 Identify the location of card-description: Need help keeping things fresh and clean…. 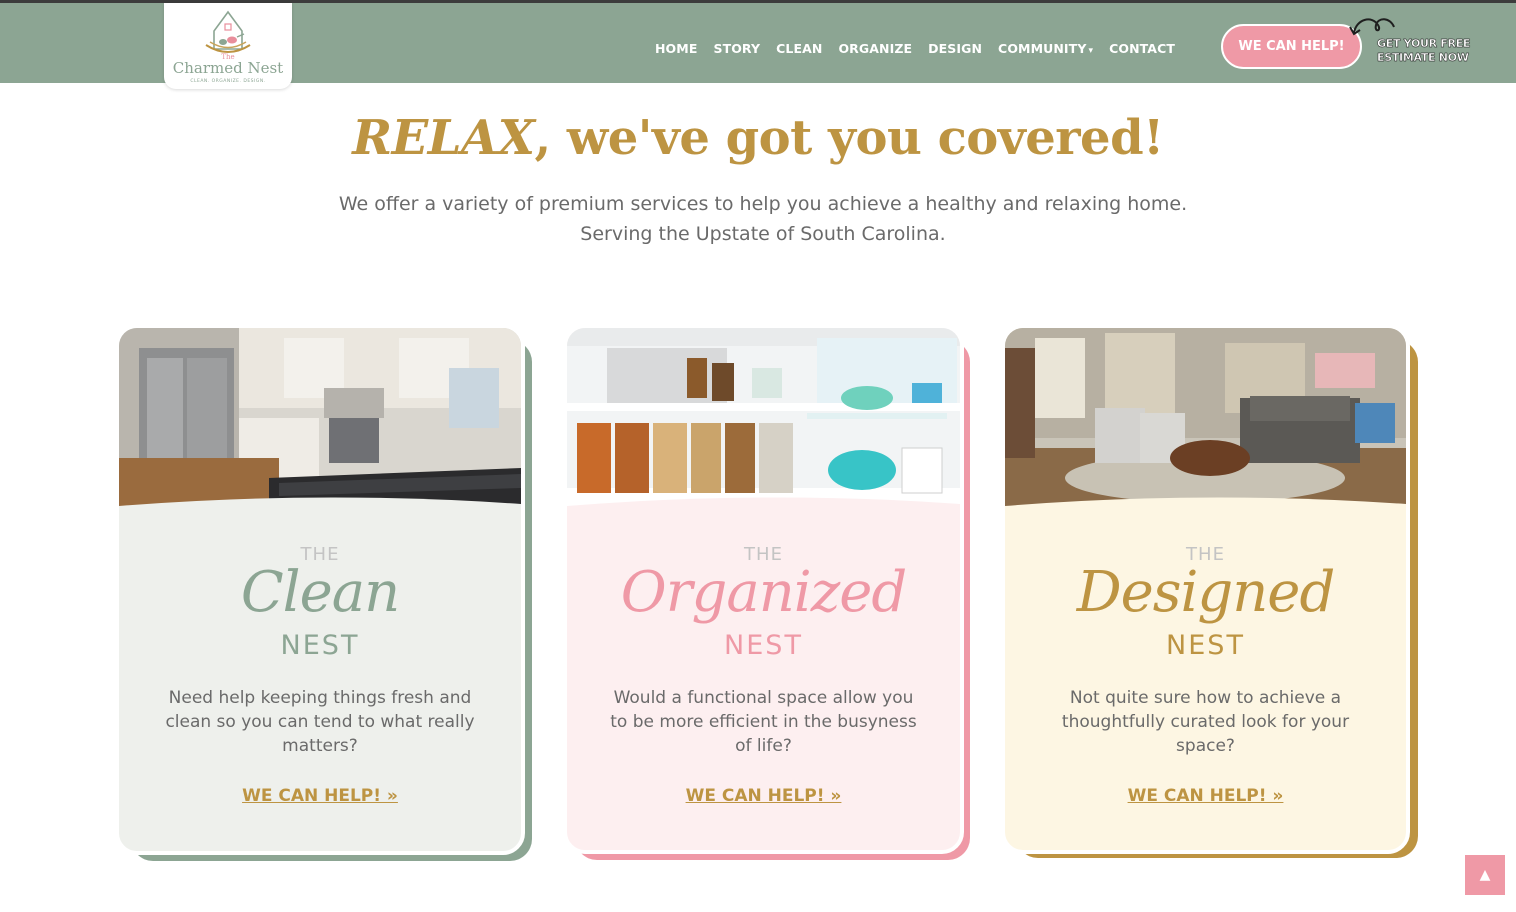
(320, 722).